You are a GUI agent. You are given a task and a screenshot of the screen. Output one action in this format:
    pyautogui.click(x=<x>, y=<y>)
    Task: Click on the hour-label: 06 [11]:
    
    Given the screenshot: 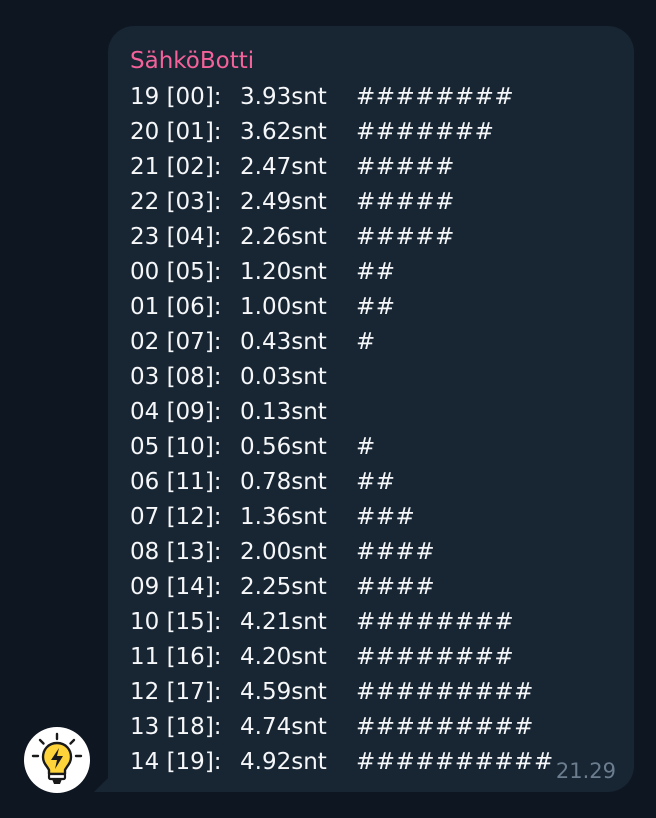 What is the action you would take?
    pyautogui.click(x=176, y=482)
    